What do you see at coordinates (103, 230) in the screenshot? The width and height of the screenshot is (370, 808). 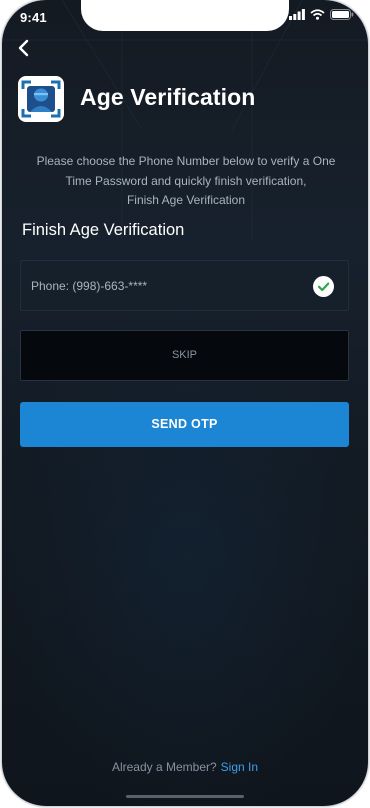 I see `section-title: Finish Age Verification` at bounding box center [103, 230].